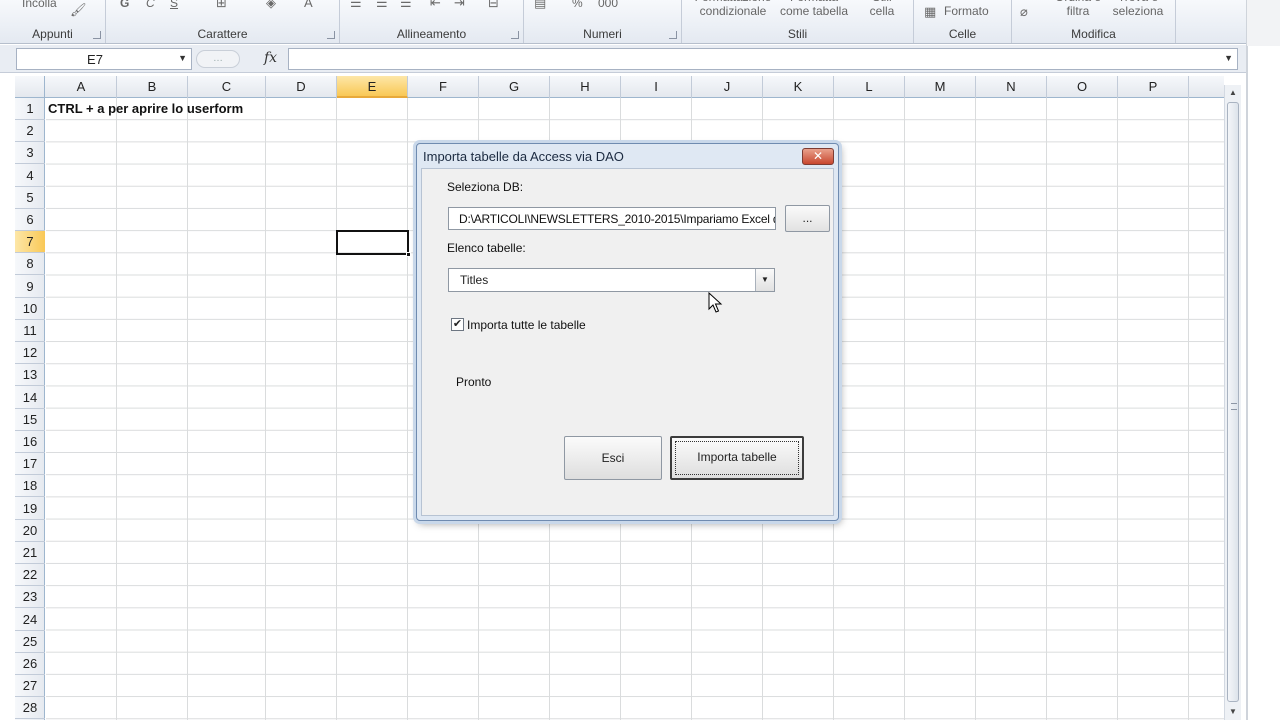 The height and width of the screenshot is (720, 1280). I want to click on column-header-e: E, so click(372, 87).